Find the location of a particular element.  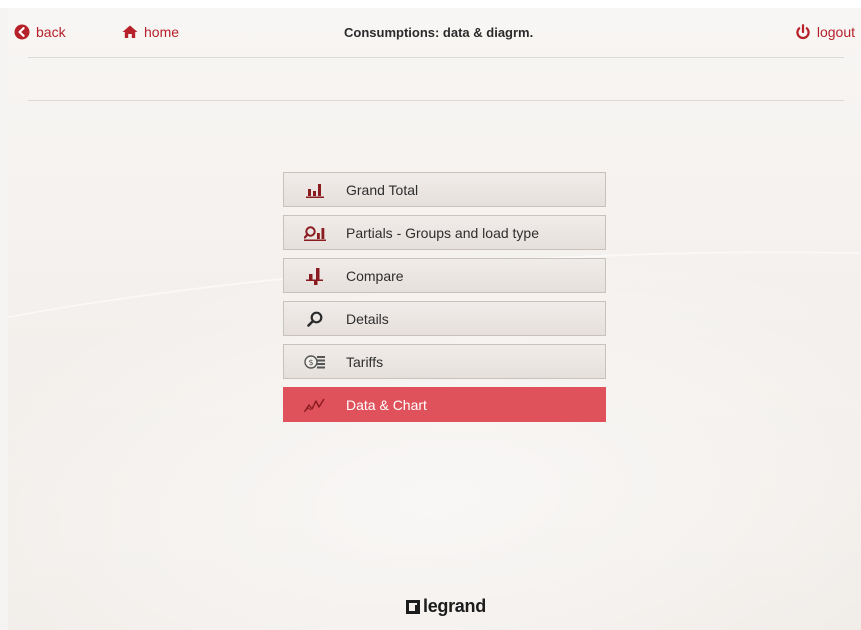

menu-item-label: Data & Chart is located at coordinates (386, 404).